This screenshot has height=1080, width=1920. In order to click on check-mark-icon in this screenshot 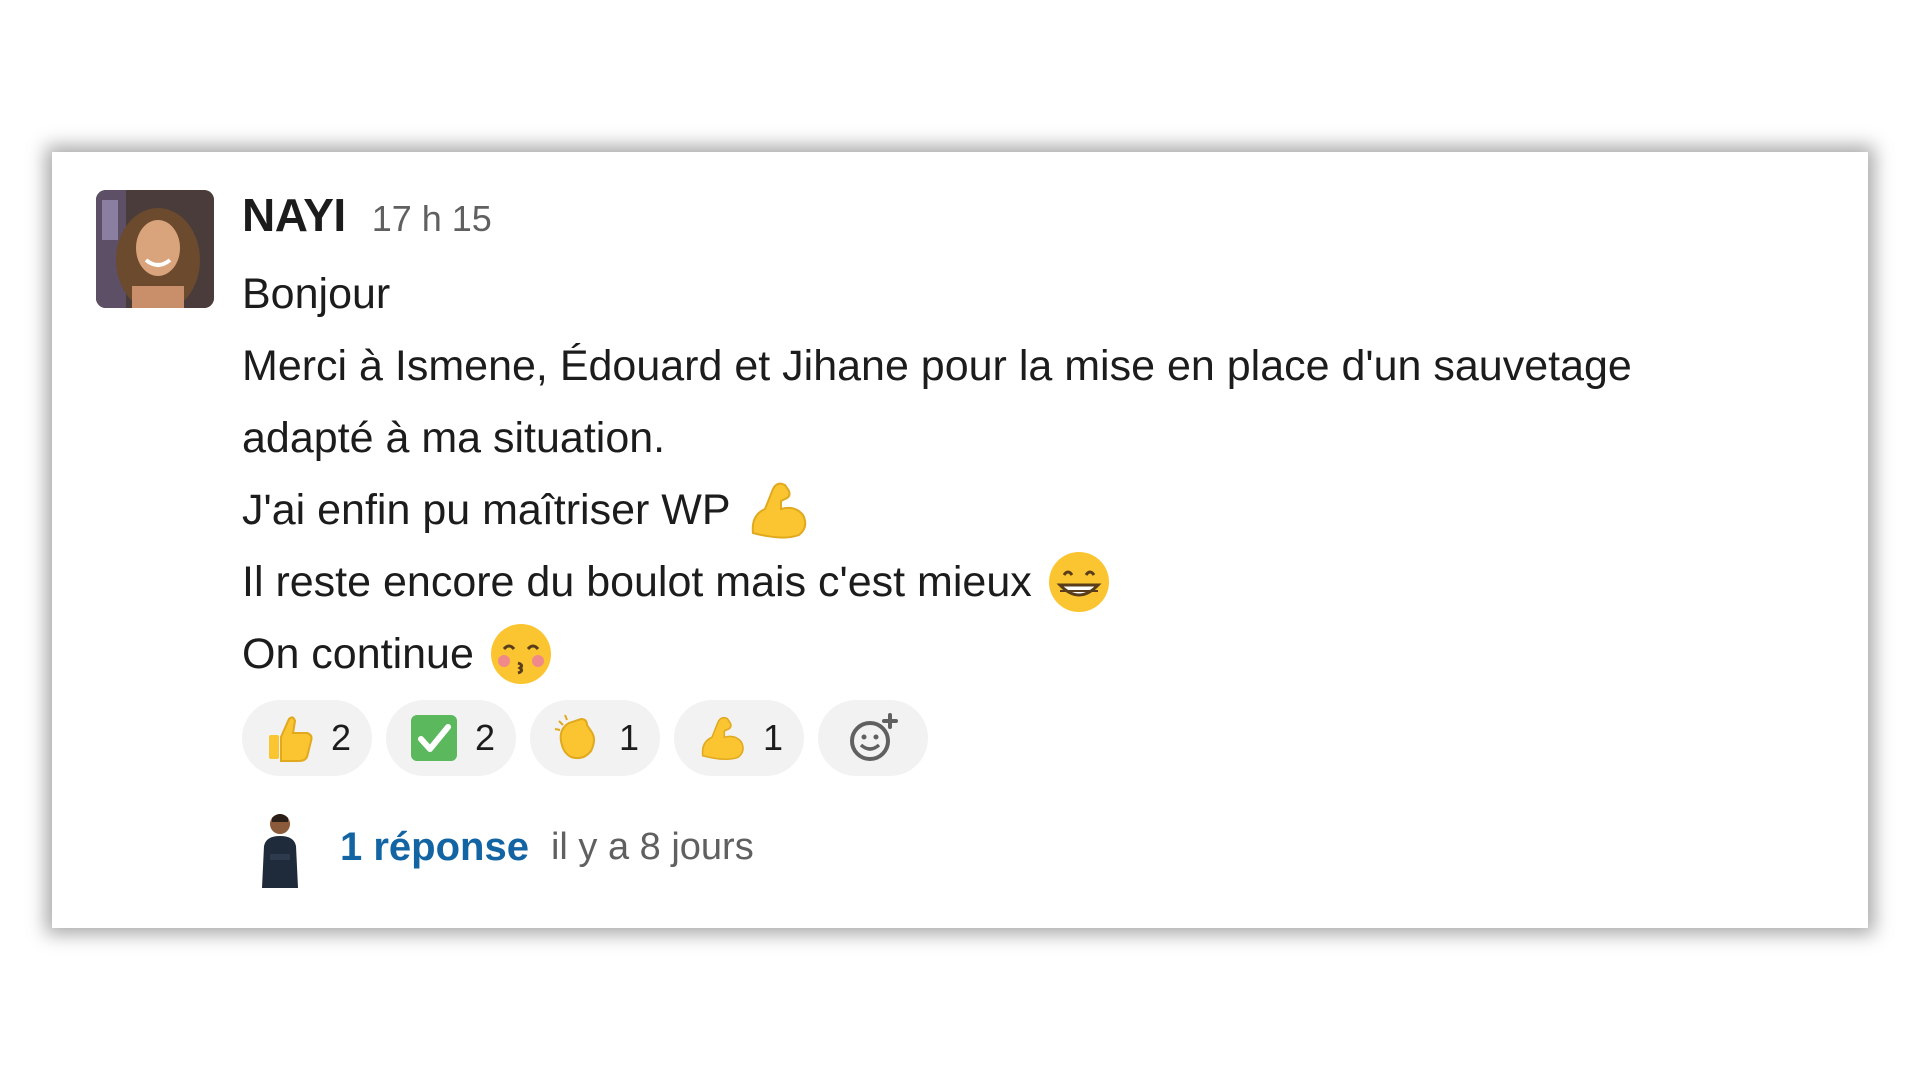, I will do `click(434, 738)`.